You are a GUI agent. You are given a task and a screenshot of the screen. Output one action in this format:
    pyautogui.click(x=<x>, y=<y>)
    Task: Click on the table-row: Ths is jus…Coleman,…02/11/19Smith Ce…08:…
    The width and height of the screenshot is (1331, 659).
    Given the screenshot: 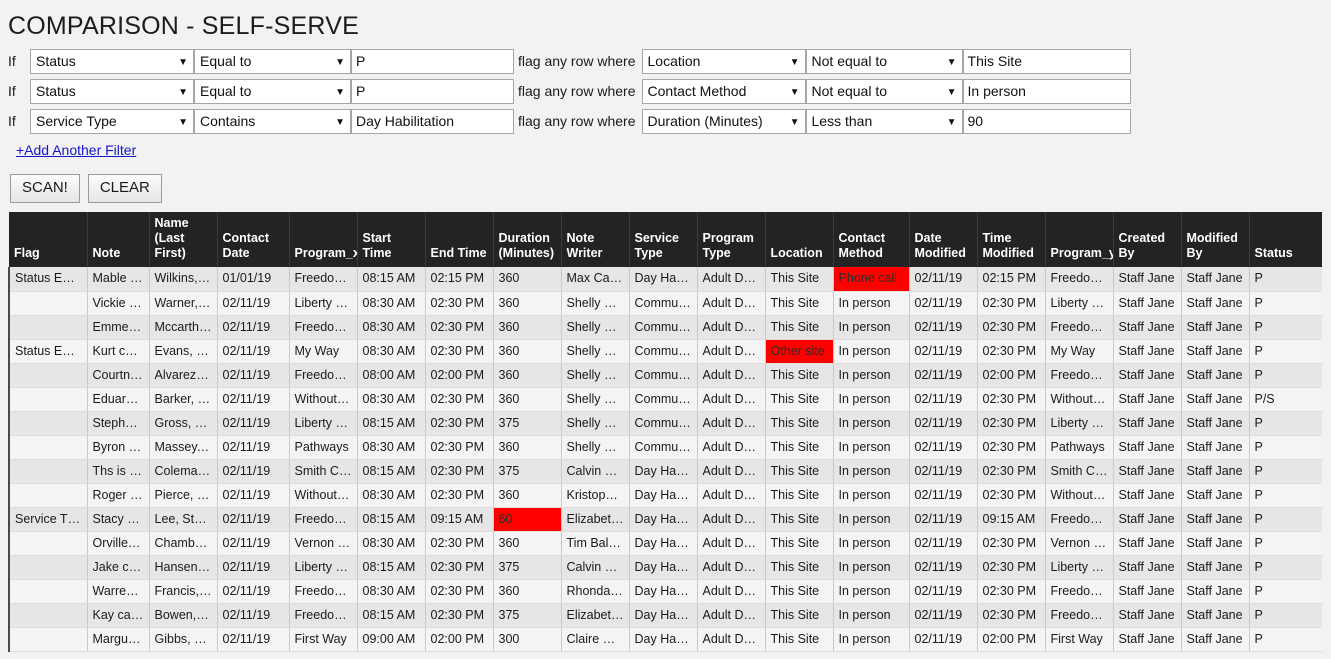 What is the action you would take?
    pyautogui.click(x=665, y=471)
    